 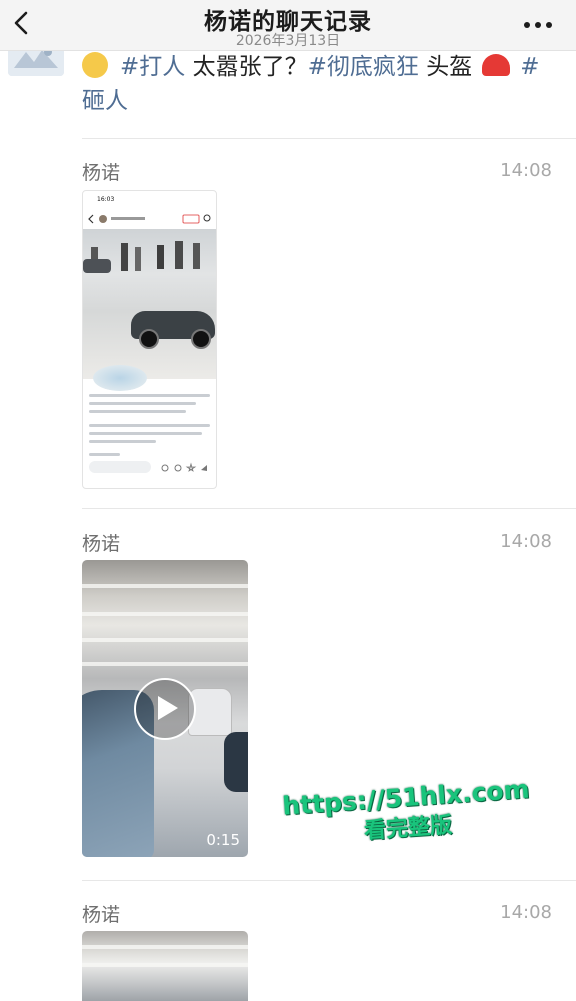 I want to click on screenshot-nav-bar, so click(x=149, y=219).